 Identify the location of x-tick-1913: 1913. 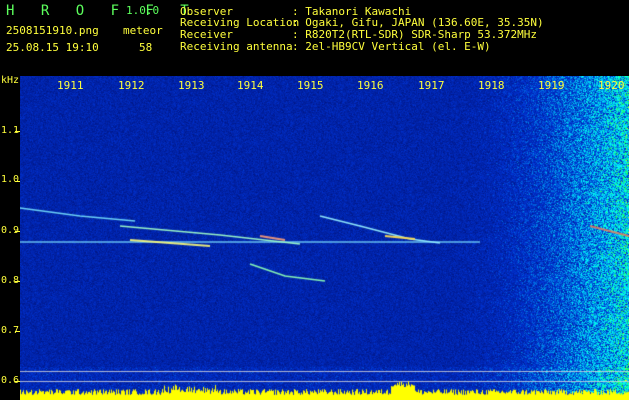
(191, 85).